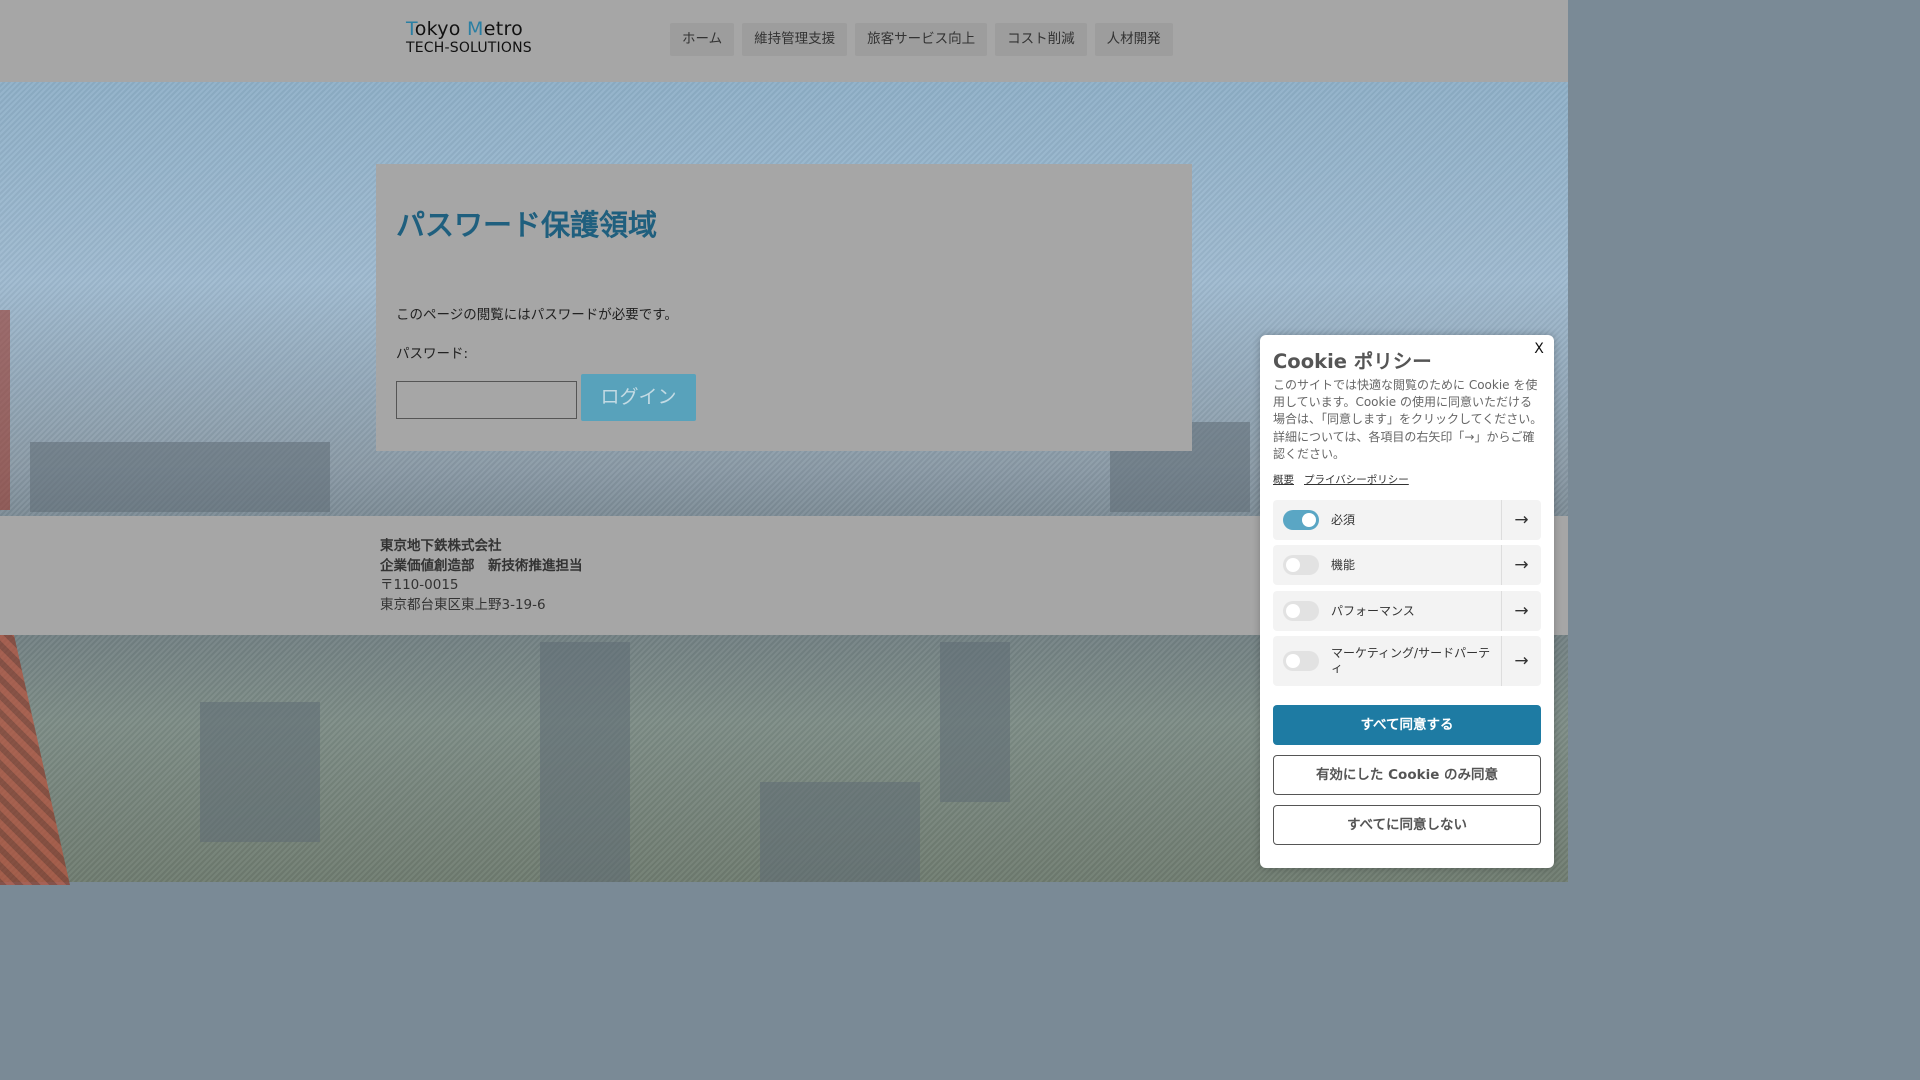  Describe the element at coordinates (469, 48) in the screenshot. I see `logo-subtitle: TECH-SOLUTIONS` at that location.